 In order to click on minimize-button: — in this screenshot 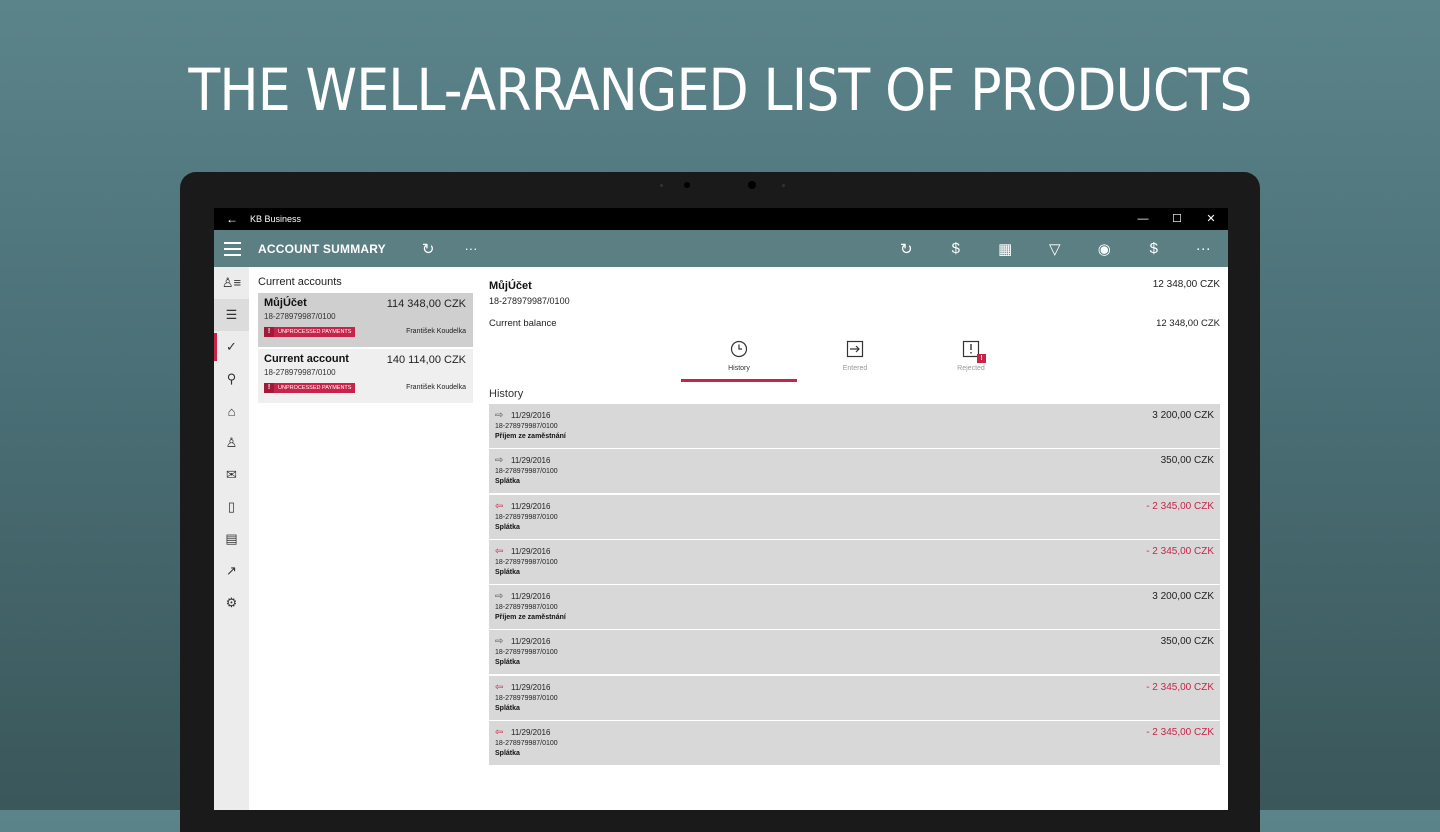, I will do `click(1143, 219)`.